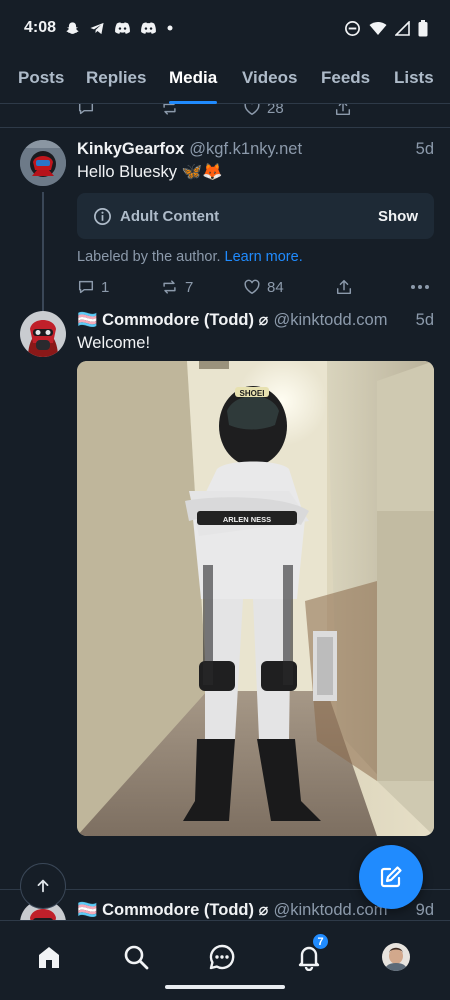 This screenshot has height=1000, width=450. I want to click on tab-videos: Videos, so click(269, 80).